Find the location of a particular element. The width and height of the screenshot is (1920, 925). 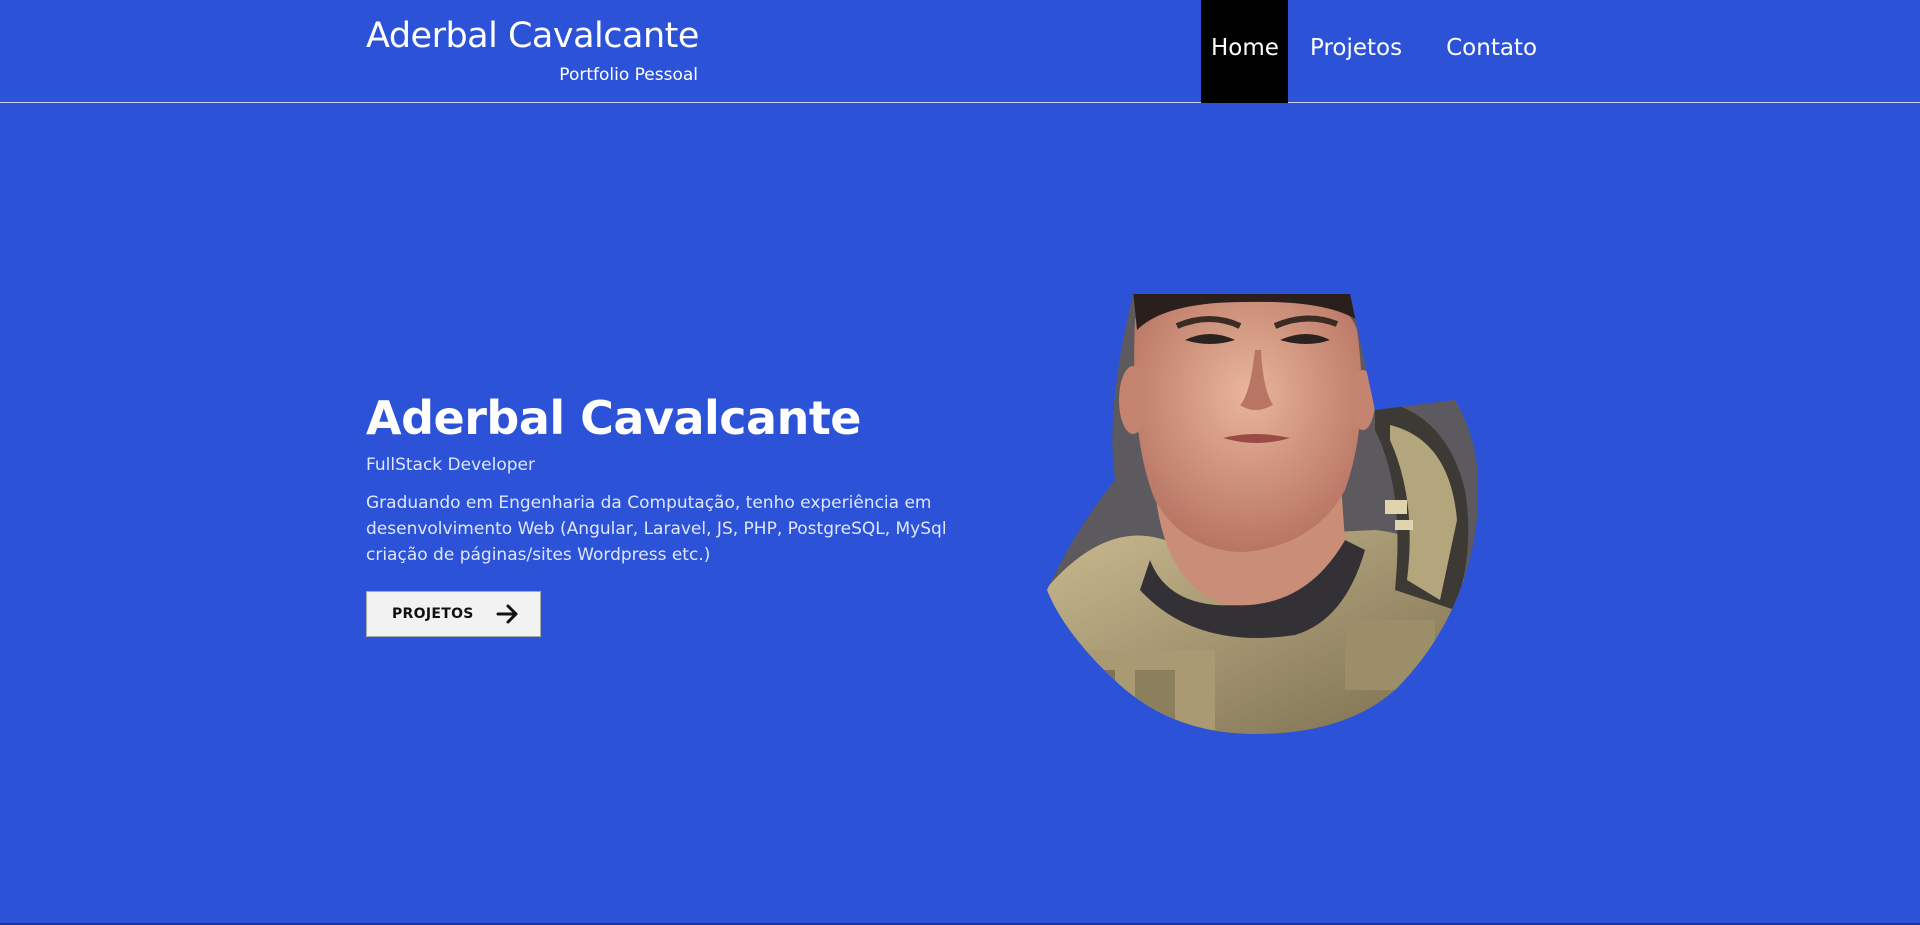

projetos-button: PROJETOS is located at coordinates (453, 614).